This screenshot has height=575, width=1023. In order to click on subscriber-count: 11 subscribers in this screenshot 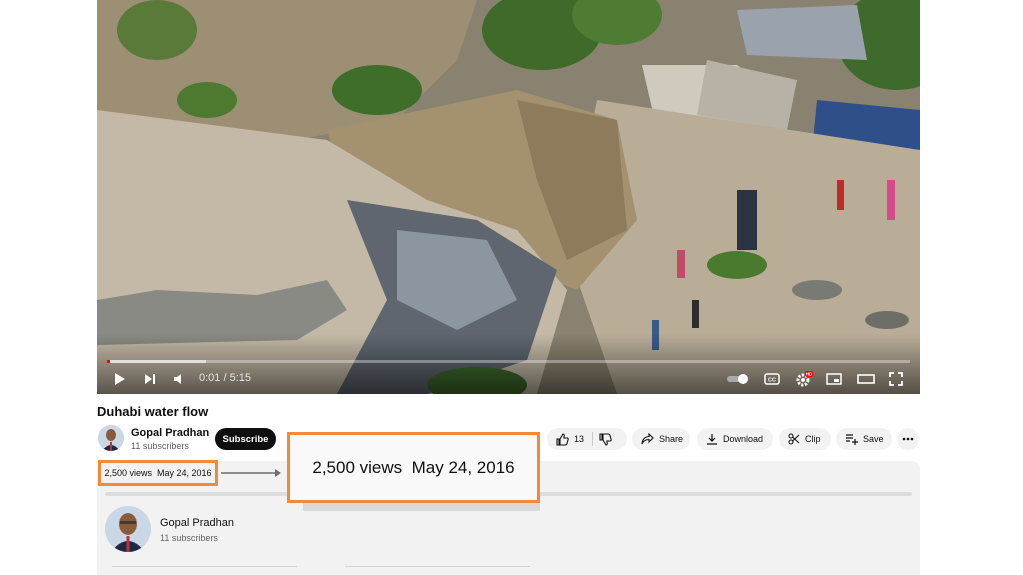, I will do `click(160, 446)`.